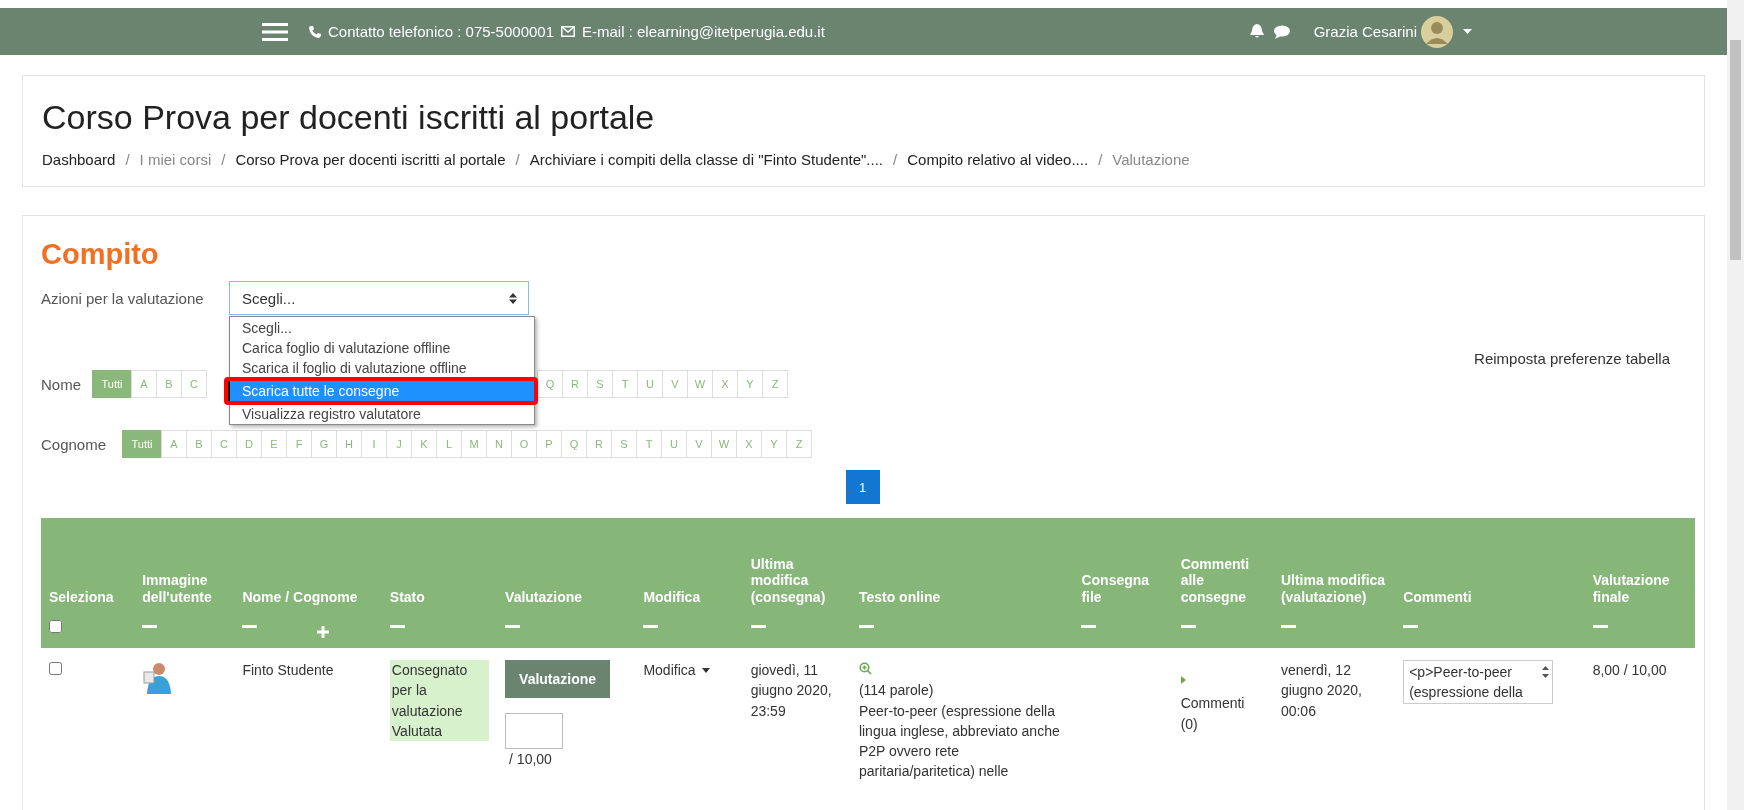 This screenshot has height=810, width=1744. I want to click on letter-filter: O, so click(524, 444).